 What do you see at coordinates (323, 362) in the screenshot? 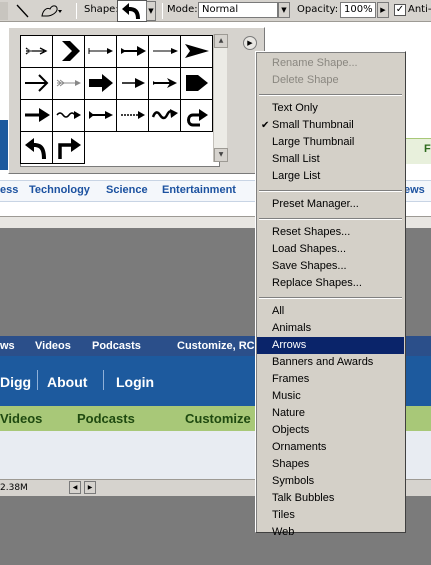
I see `menu-item-label: Banners and Awards` at bounding box center [323, 362].